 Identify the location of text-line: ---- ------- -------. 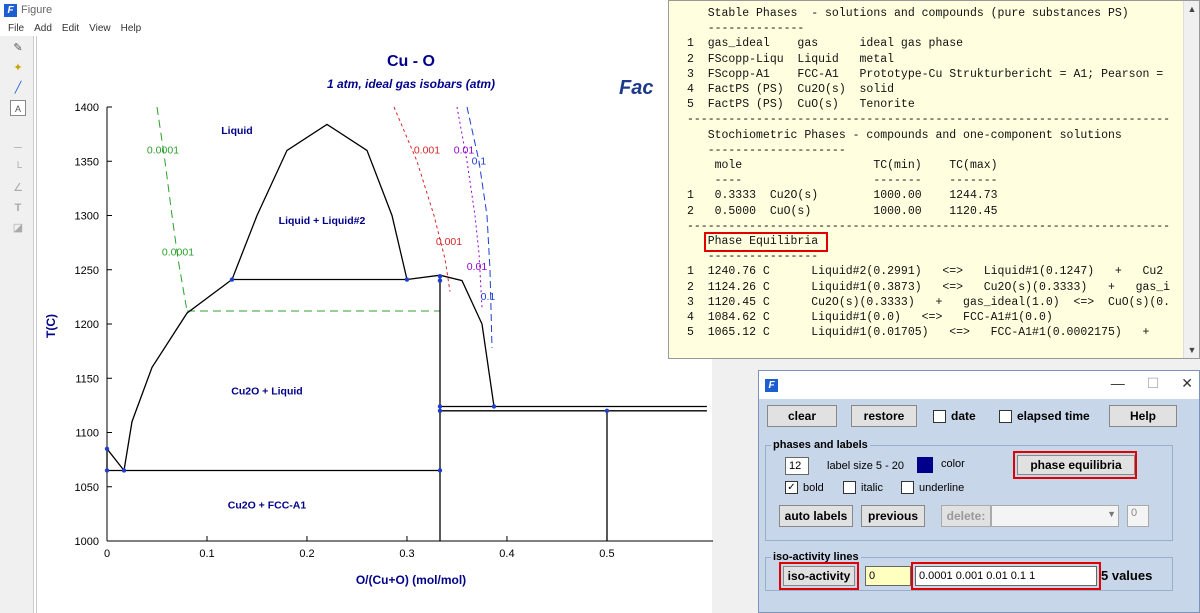
(842, 181).